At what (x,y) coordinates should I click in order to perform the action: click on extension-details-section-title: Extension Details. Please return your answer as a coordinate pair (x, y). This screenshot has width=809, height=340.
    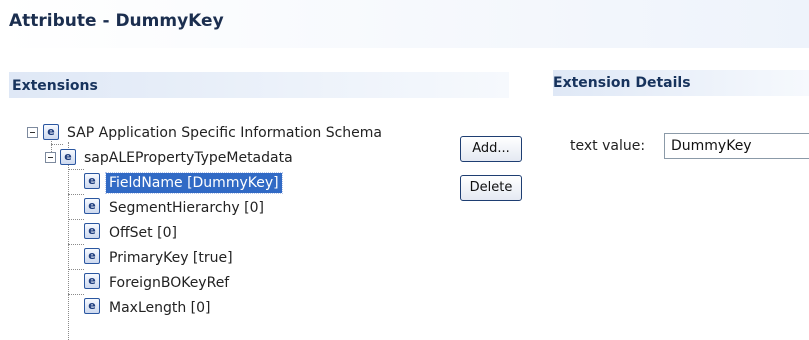
    Looking at the image, I should click on (622, 83).